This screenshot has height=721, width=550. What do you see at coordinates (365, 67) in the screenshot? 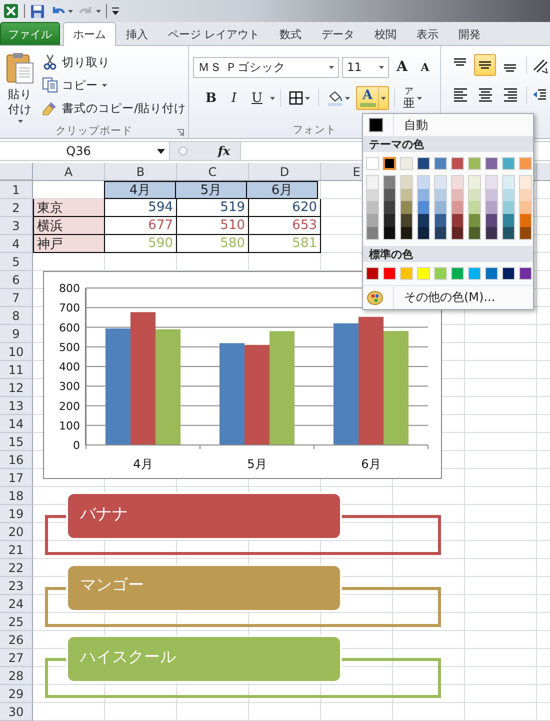
I see `font-size-field: 11` at bounding box center [365, 67].